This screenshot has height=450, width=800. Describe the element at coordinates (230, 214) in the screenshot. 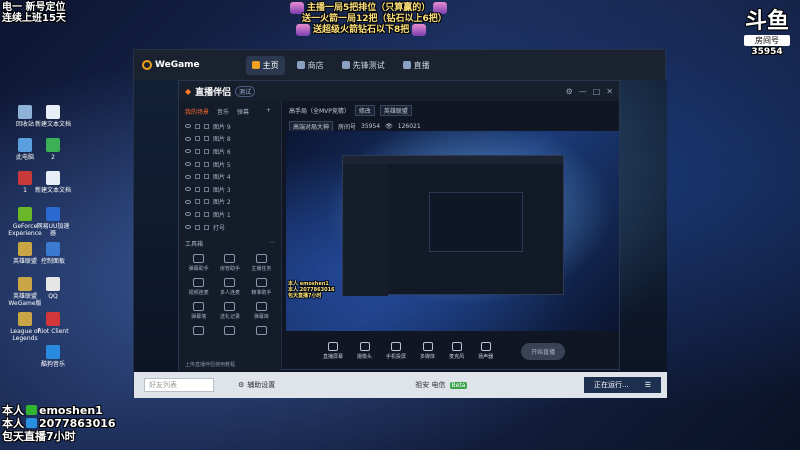

I see `layer-item: 图片 1` at that location.